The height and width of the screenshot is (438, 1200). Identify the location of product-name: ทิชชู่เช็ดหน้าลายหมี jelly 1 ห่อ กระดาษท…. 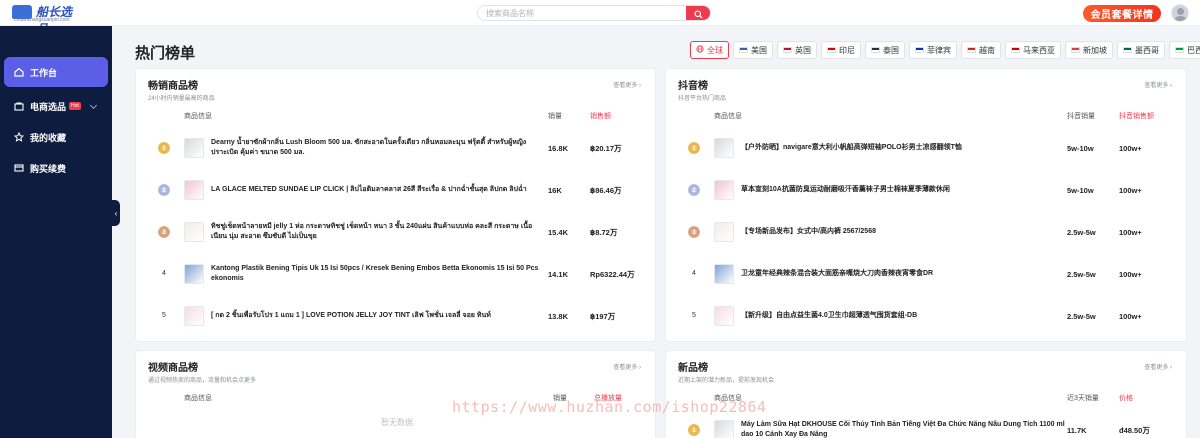
(376, 232).